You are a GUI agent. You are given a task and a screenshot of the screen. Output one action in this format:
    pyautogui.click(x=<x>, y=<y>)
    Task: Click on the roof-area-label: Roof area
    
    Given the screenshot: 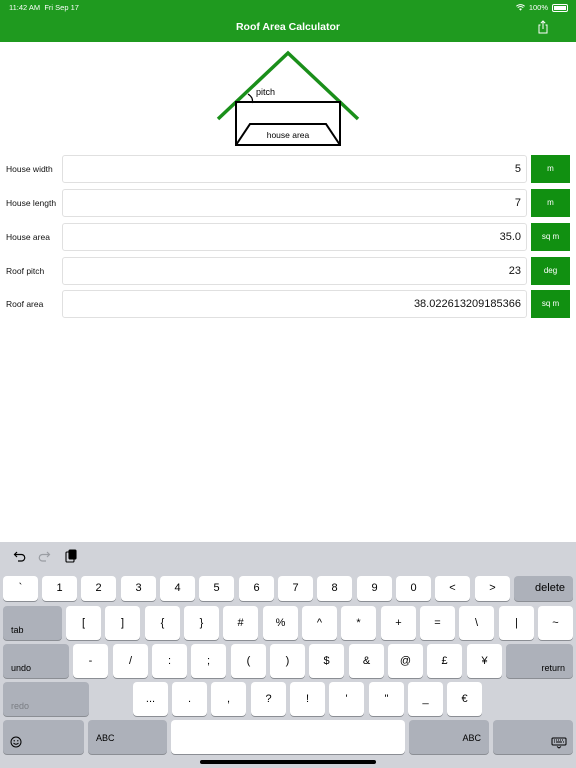 What is the action you would take?
    pyautogui.click(x=25, y=304)
    